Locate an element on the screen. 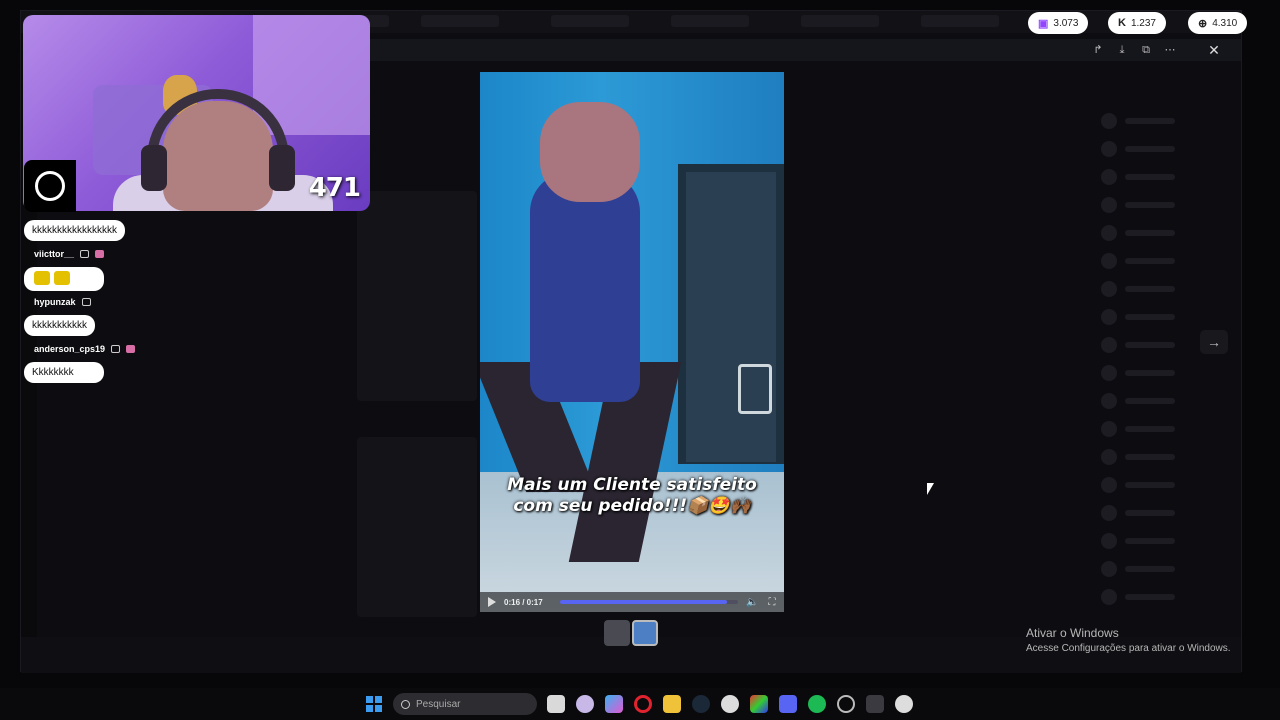  steam-icon is located at coordinates (701, 704).